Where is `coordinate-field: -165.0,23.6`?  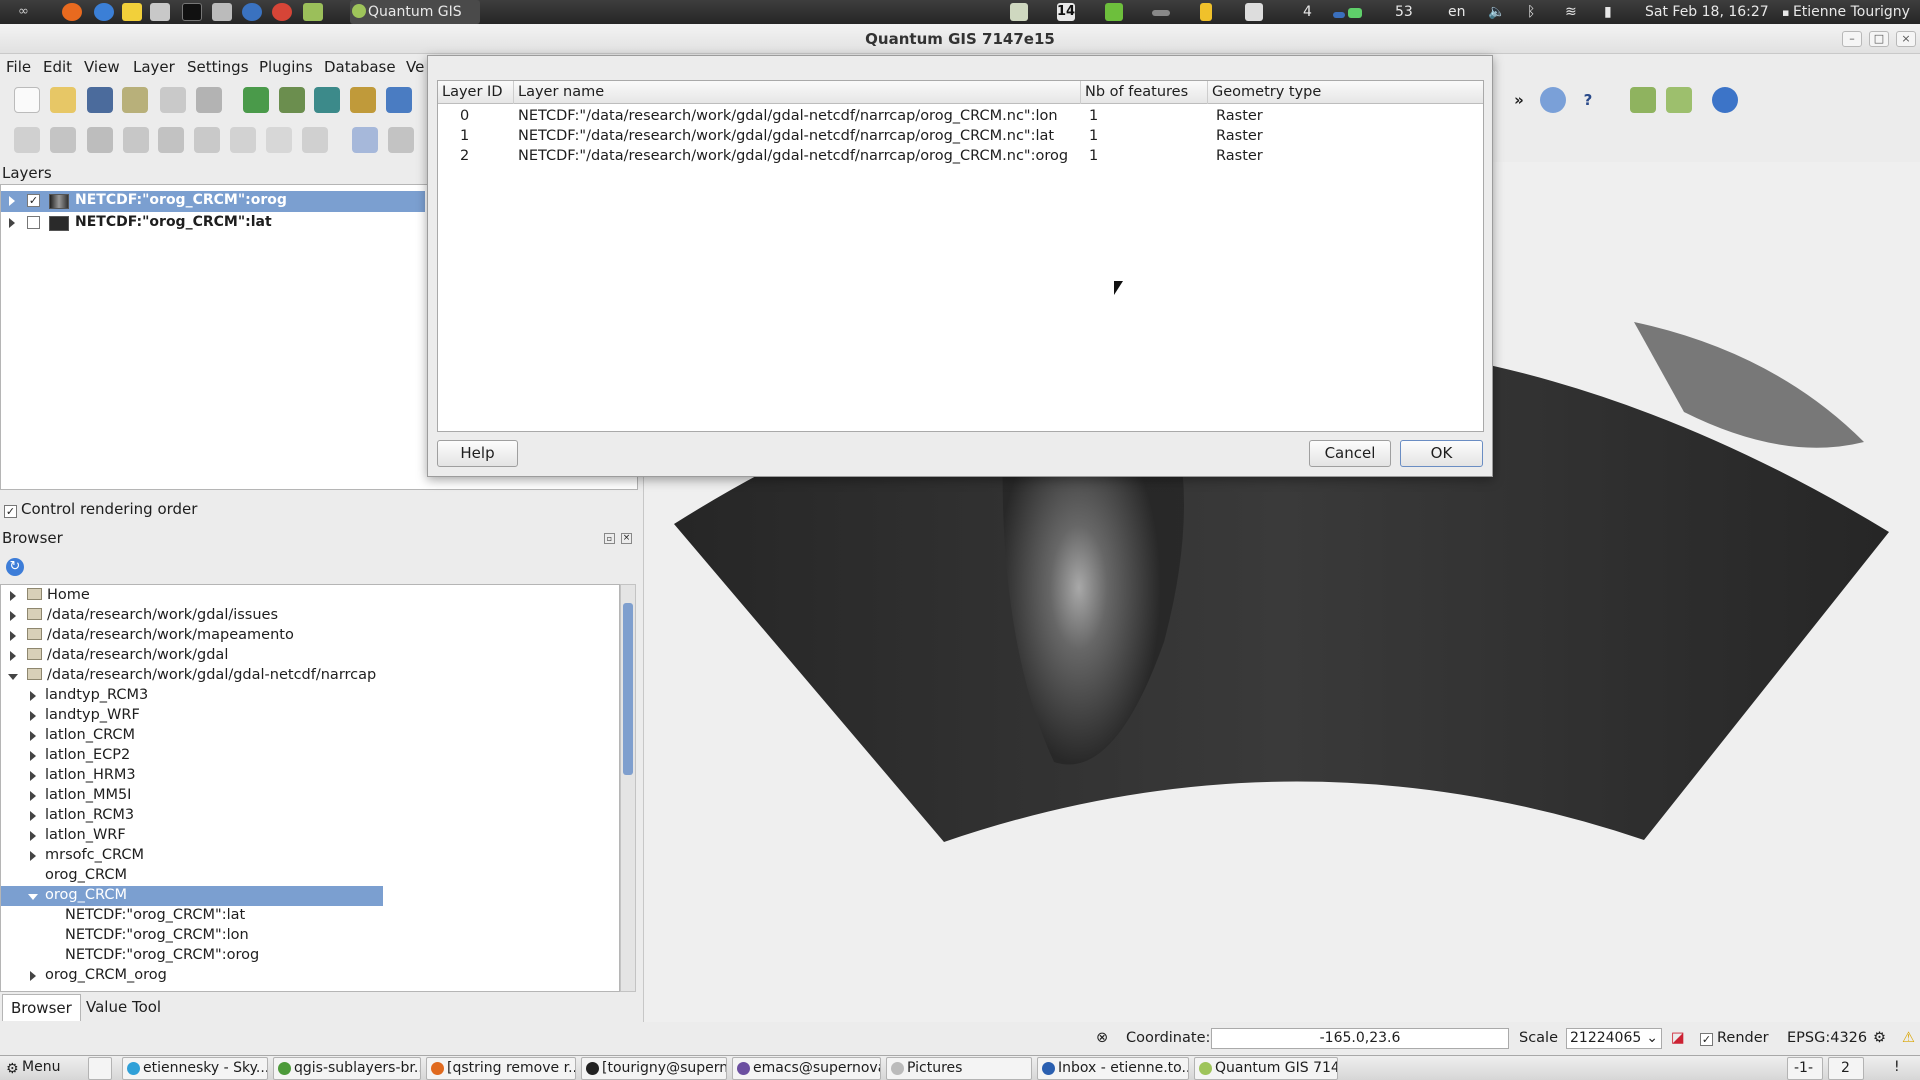 coordinate-field: -165.0,23.6 is located at coordinates (1360, 1038).